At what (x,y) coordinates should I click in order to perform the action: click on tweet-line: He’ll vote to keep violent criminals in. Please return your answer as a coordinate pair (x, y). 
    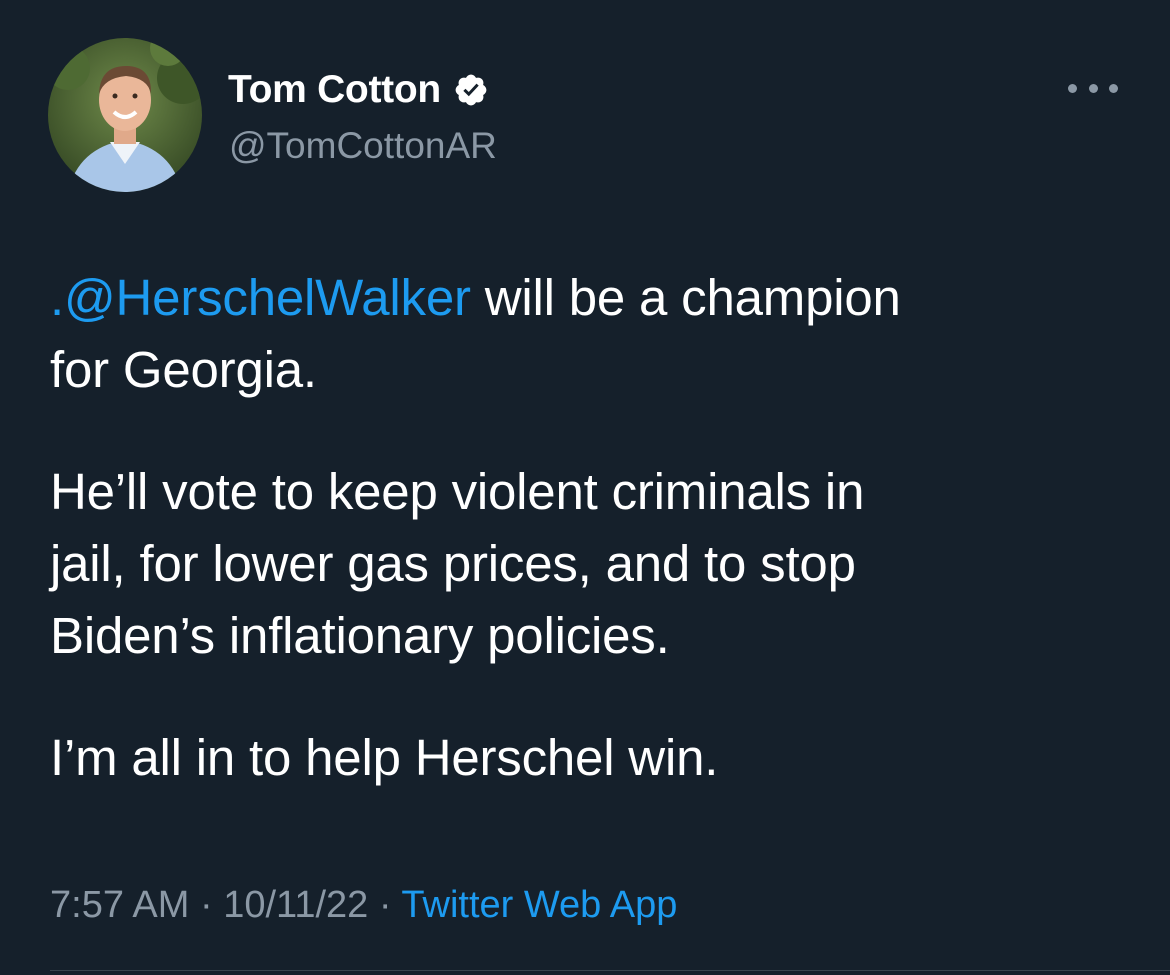
    Looking at the image, I should click on (457, 491).